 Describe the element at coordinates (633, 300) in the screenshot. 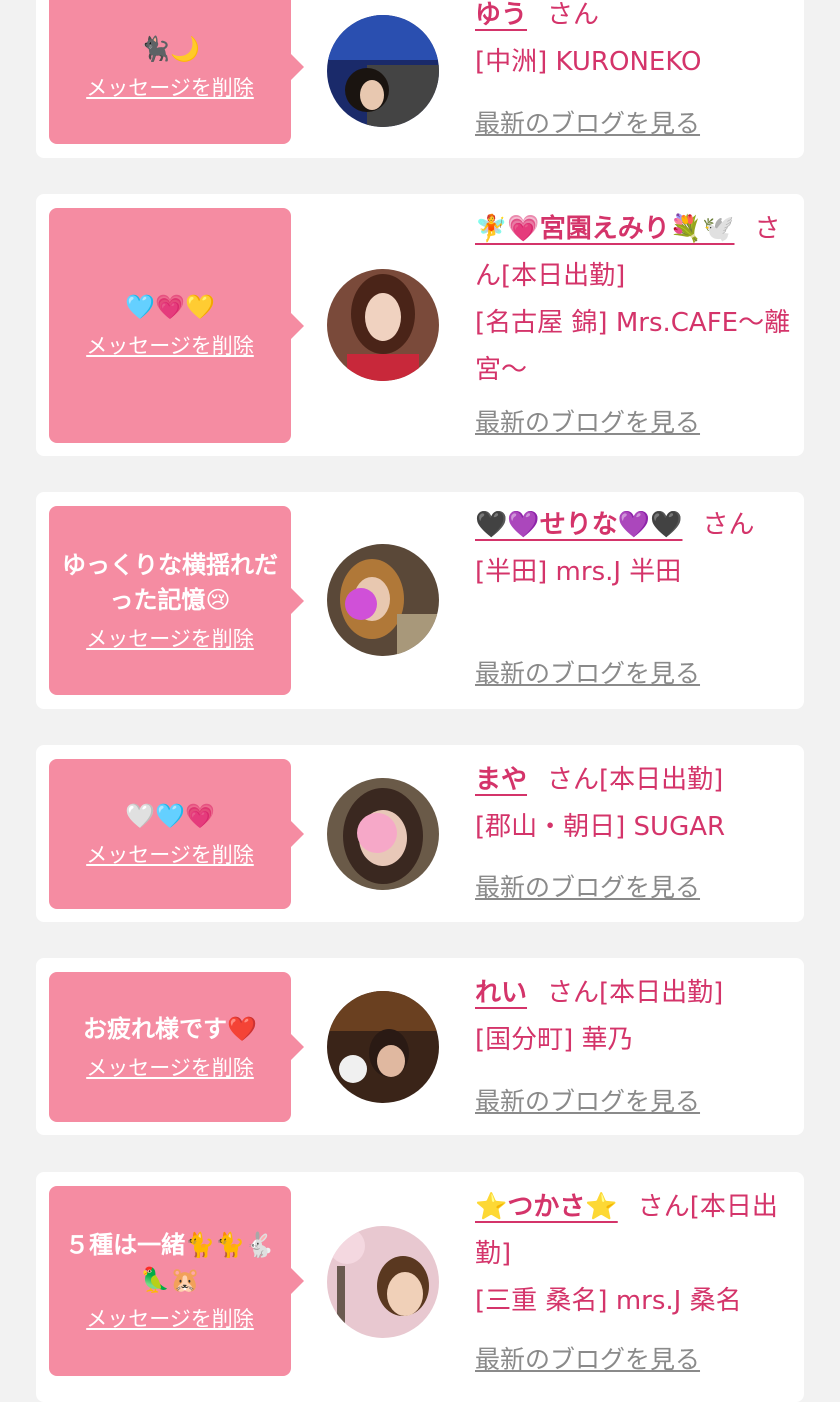

I see `profile-info: 🧚💗宮園えみり💐🕊️ さん[本日出勤] [名古屋 錦] Mrs.CAFE〜離宮〜` at that location.